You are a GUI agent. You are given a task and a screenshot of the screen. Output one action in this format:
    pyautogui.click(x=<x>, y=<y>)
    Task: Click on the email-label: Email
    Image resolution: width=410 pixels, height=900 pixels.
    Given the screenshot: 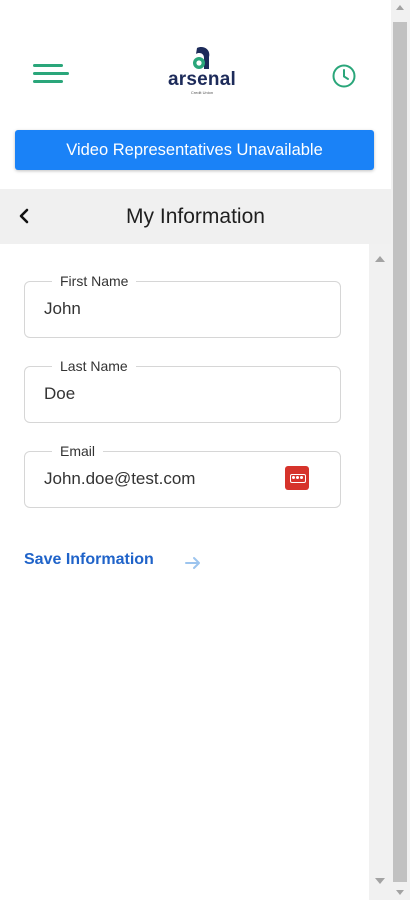 What is the action you would take?
    pyautogui.click(x=78, y=451)
    